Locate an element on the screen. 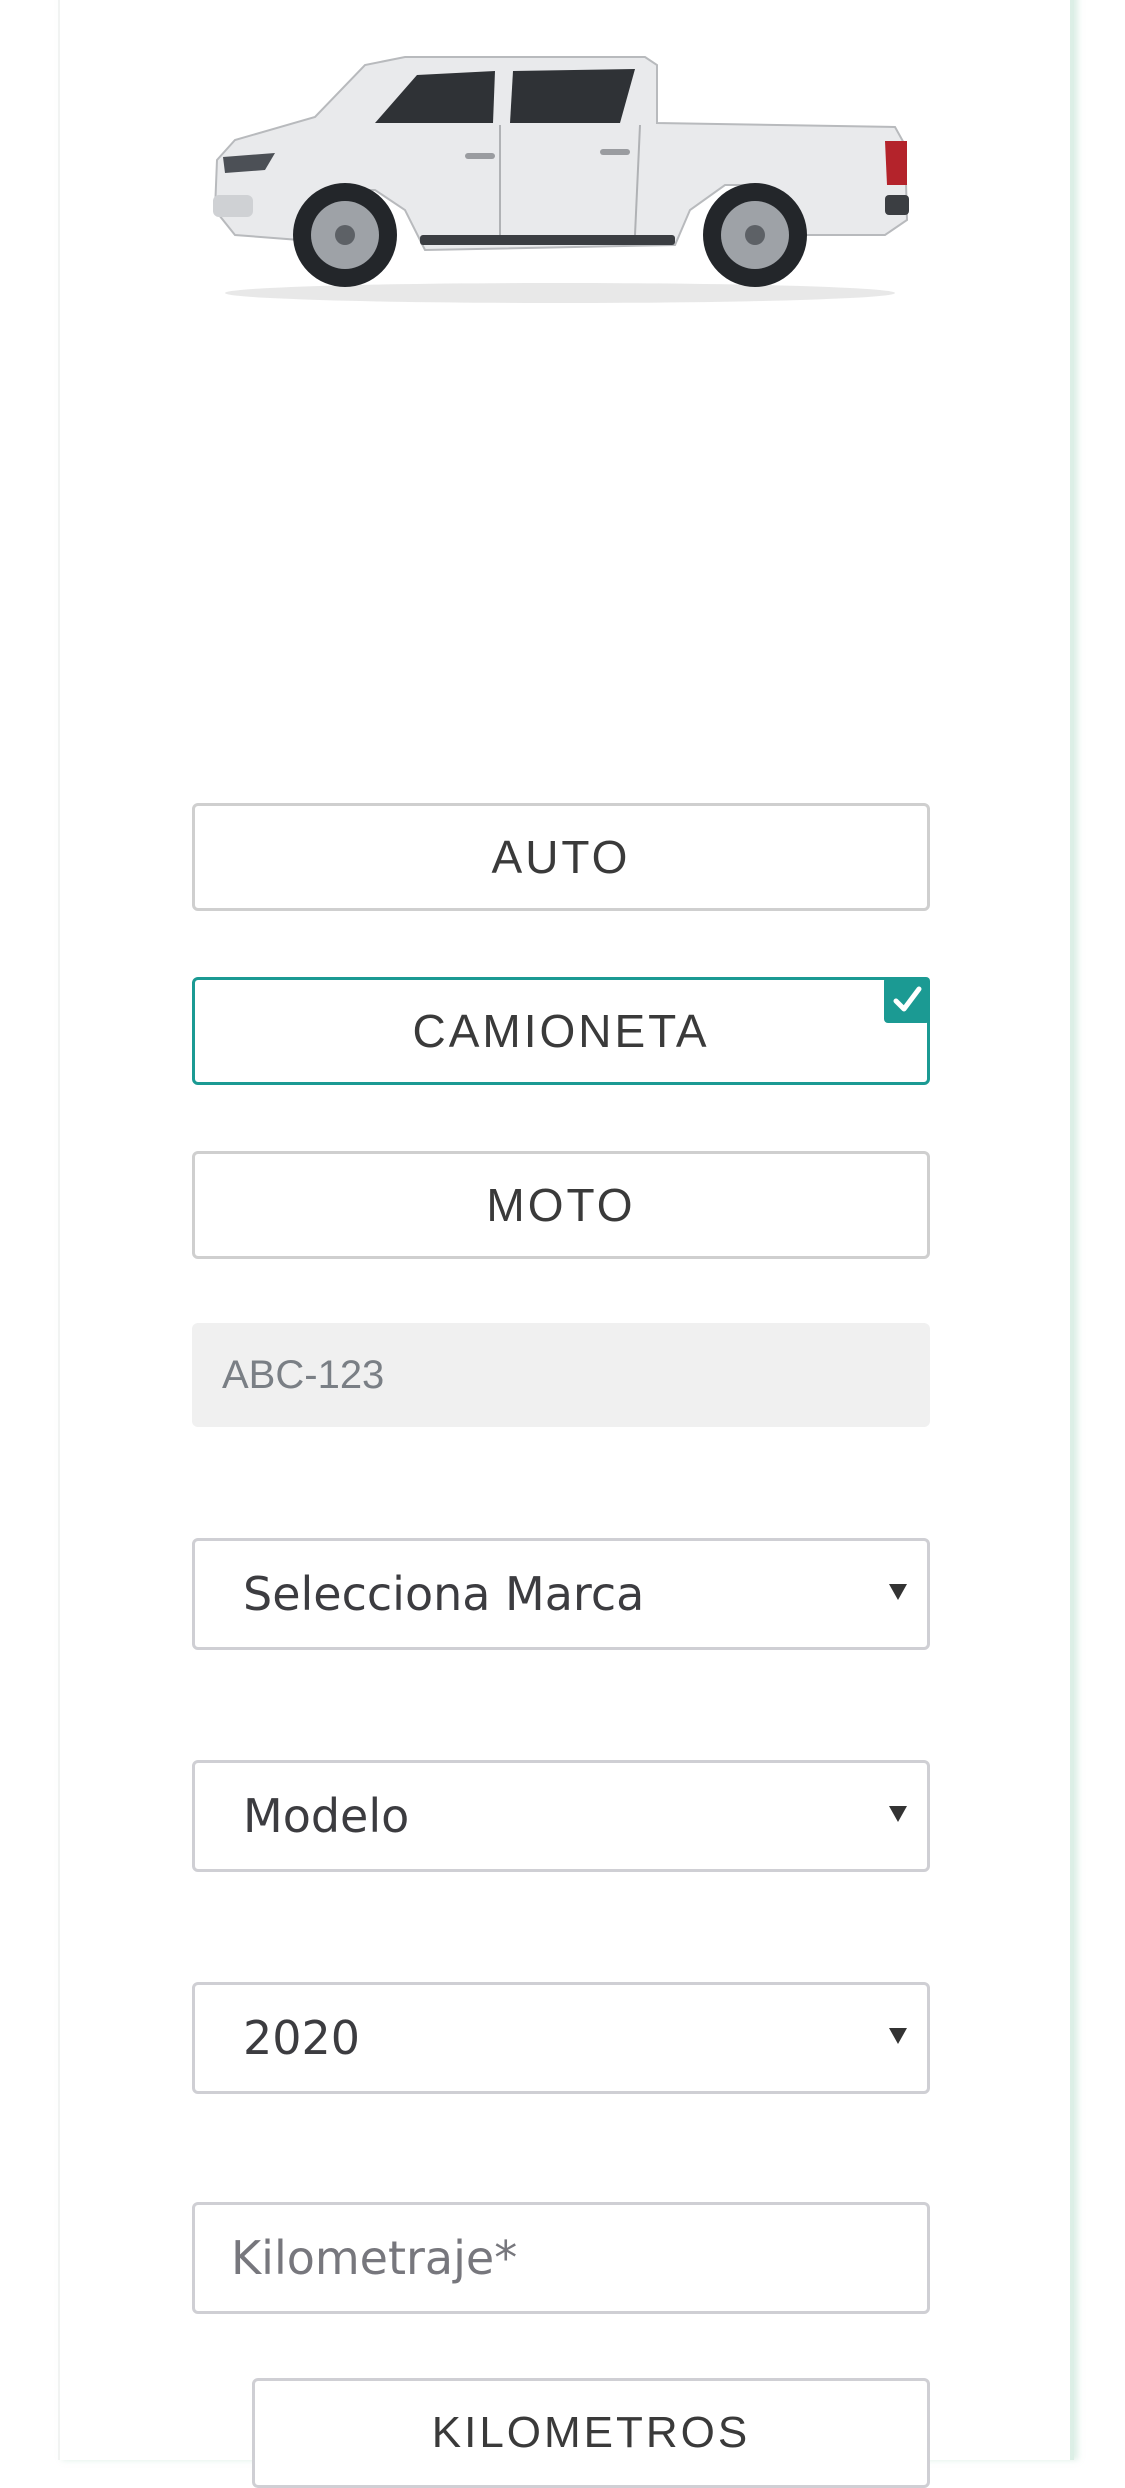 Image resolution: width=1125 pixels, height=2488 pixels. check-icon is located at coordinates (907, 1000).